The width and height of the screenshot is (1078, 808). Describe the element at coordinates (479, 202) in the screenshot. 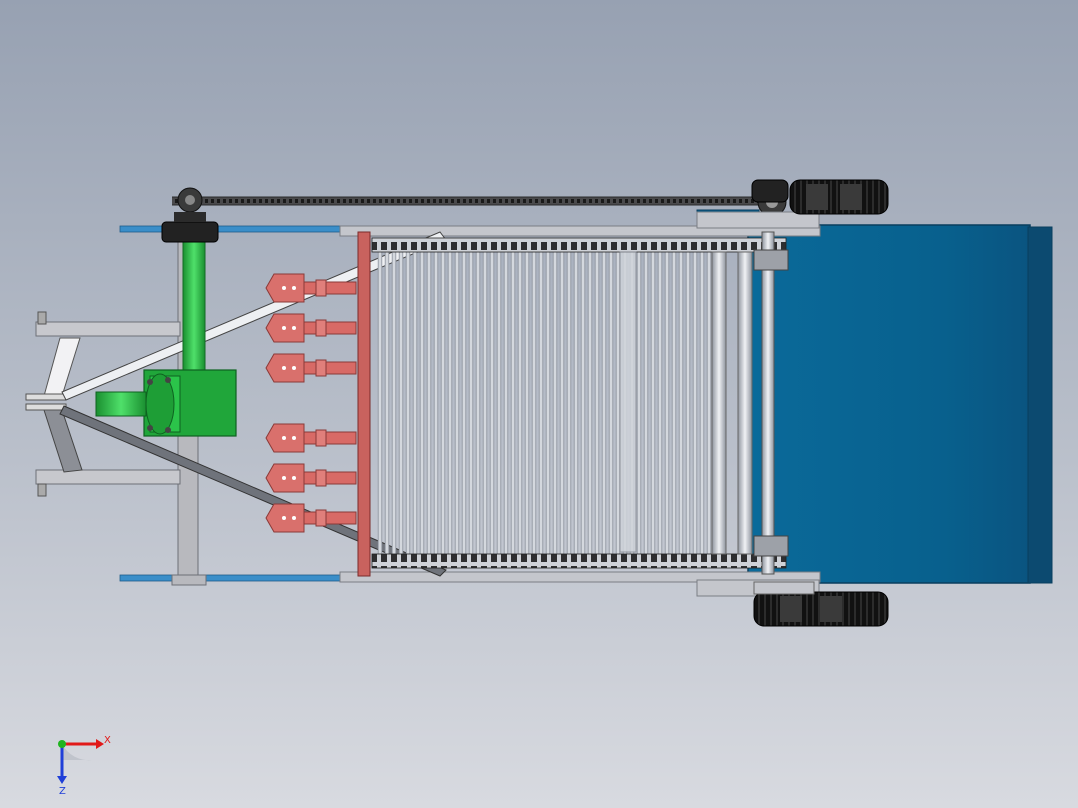

I see `top-drive-chain` at that location.